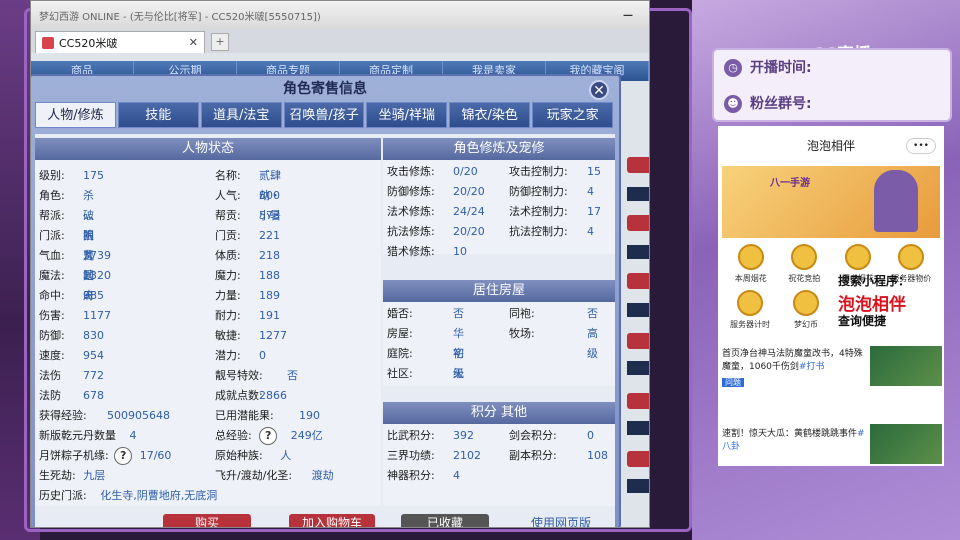 The width and height of the screenshot is (960, 540). Describe the element at coordinates (52, 255) in the screenshot. I see `stat-label: 气血:` at that location.